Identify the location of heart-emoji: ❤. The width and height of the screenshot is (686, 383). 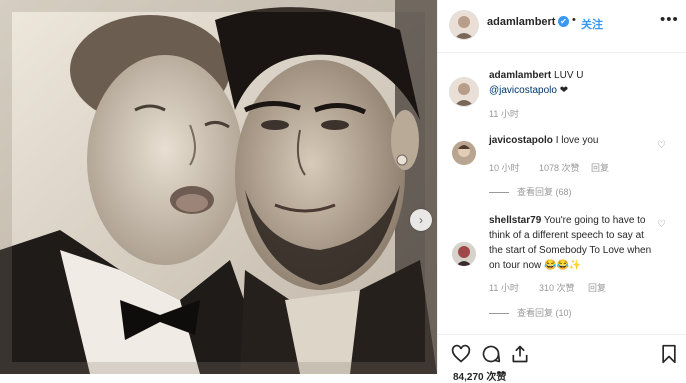
(564, 90).